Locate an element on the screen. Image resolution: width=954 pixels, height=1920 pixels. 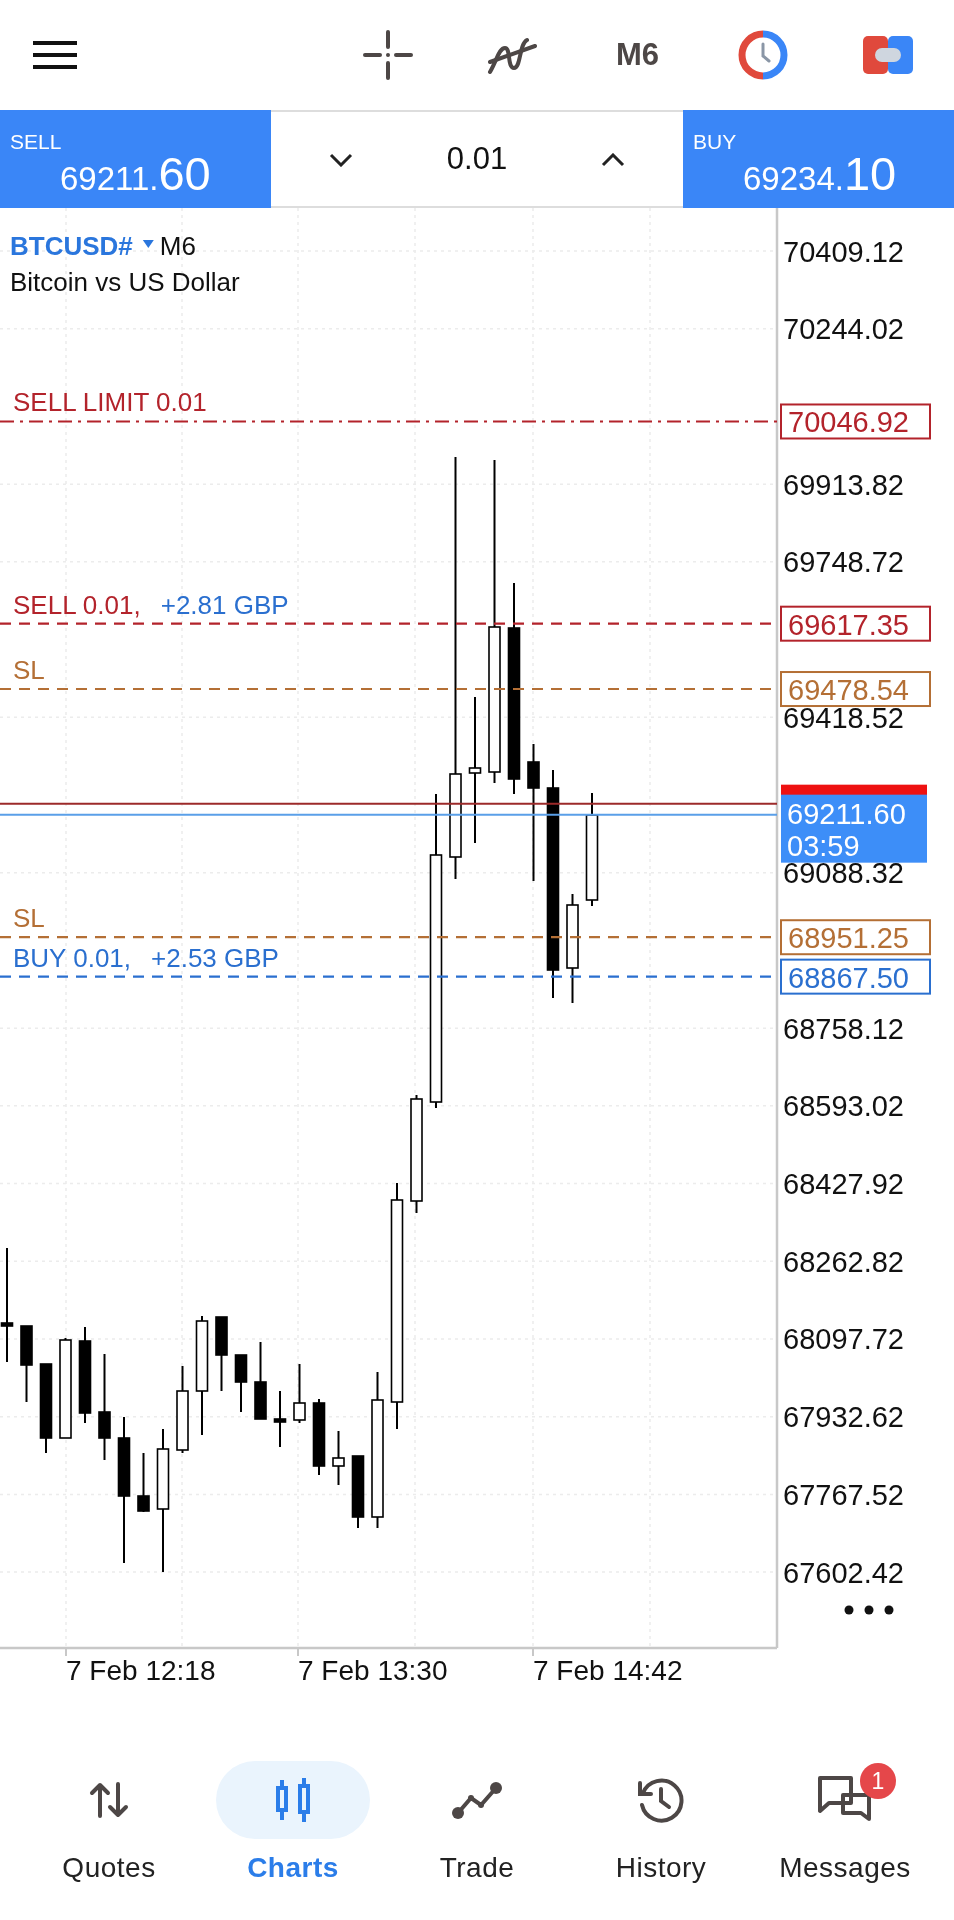
price-label: 67602.42 is located at coordinates (843, 1572).